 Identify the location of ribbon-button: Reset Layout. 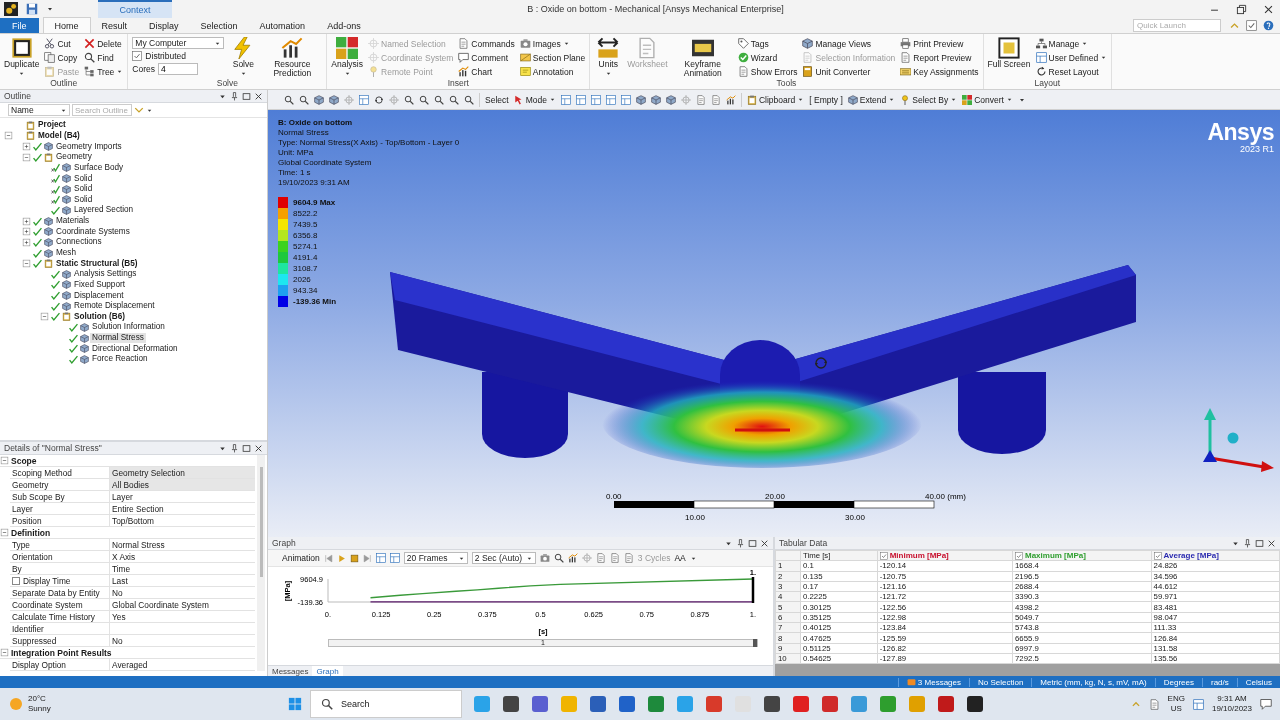
(1071, 71).